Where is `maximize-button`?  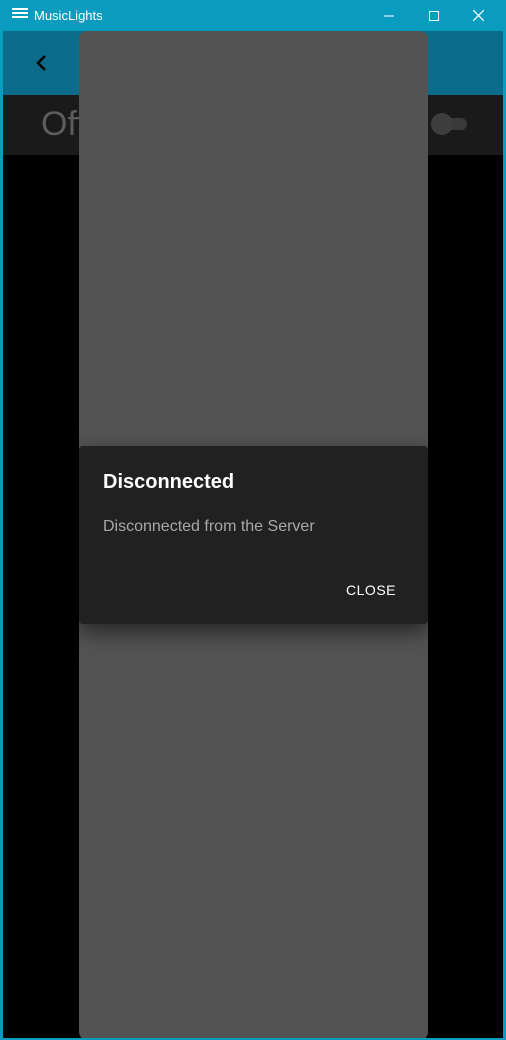
maximize-button is located at coordinates (433, 15).